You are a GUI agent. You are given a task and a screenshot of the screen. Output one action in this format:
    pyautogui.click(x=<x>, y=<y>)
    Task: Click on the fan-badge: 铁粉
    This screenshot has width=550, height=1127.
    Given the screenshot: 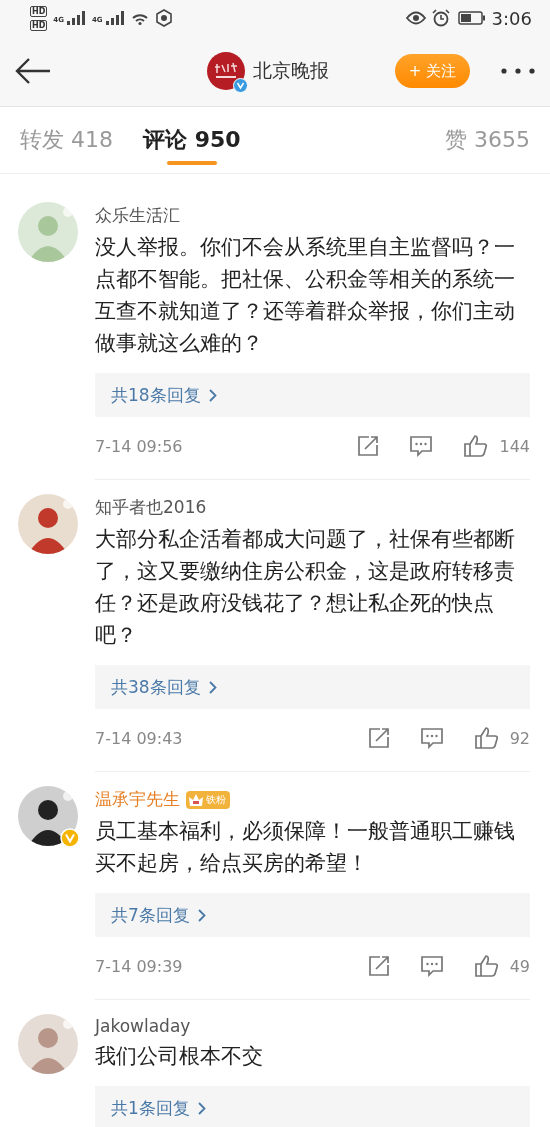 What is the action you would take?
    pyautogui.click(x=208, y=799)
    